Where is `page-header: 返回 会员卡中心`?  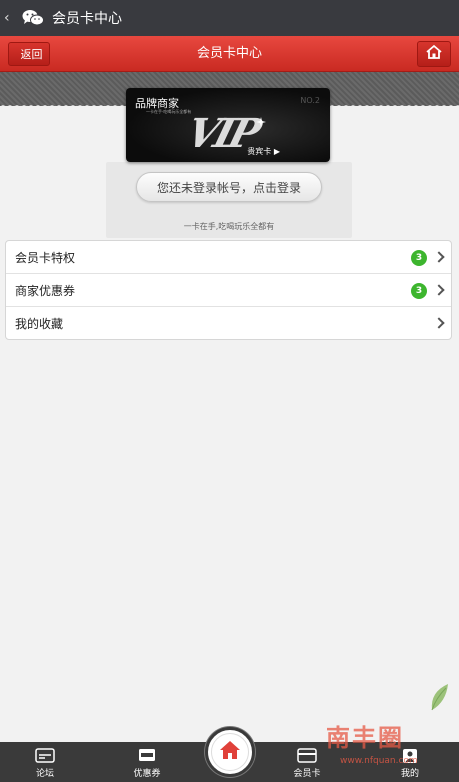 page-header: 返回 会员卡中心 is located at coordinates (229, 54).